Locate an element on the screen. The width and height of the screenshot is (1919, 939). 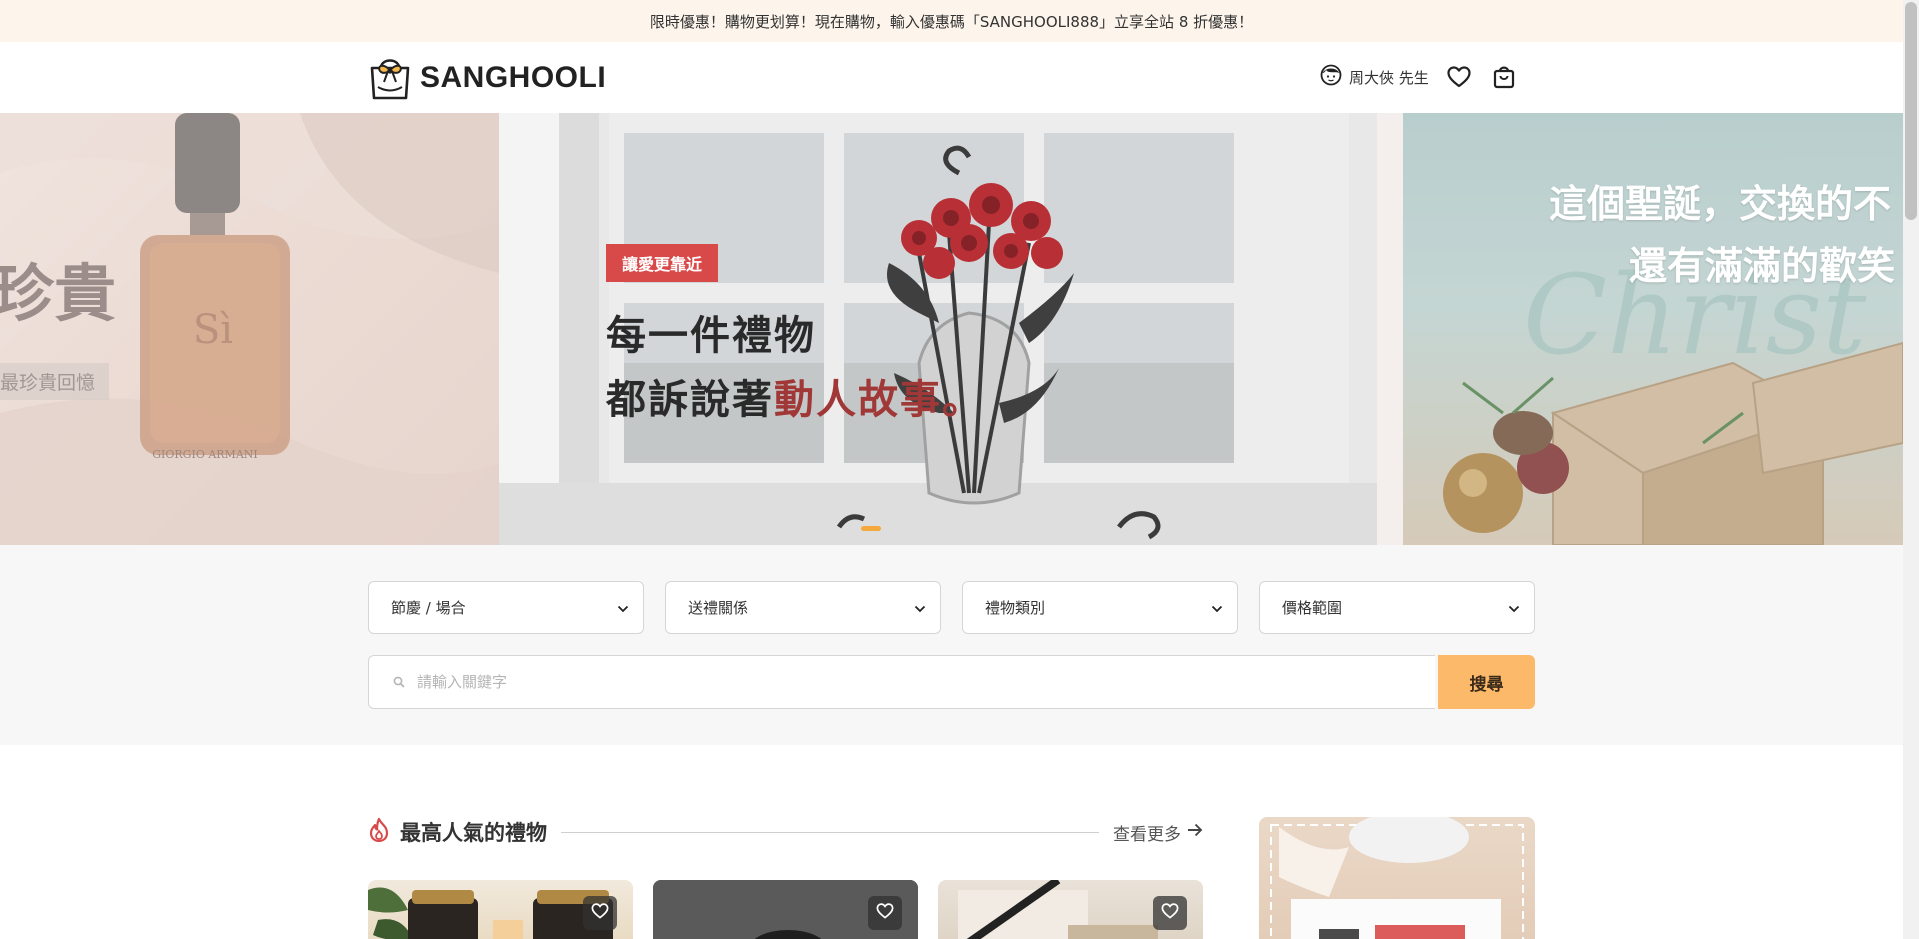
user-account-link: 周大俠 先生 is located at coordinates (1374, 77).